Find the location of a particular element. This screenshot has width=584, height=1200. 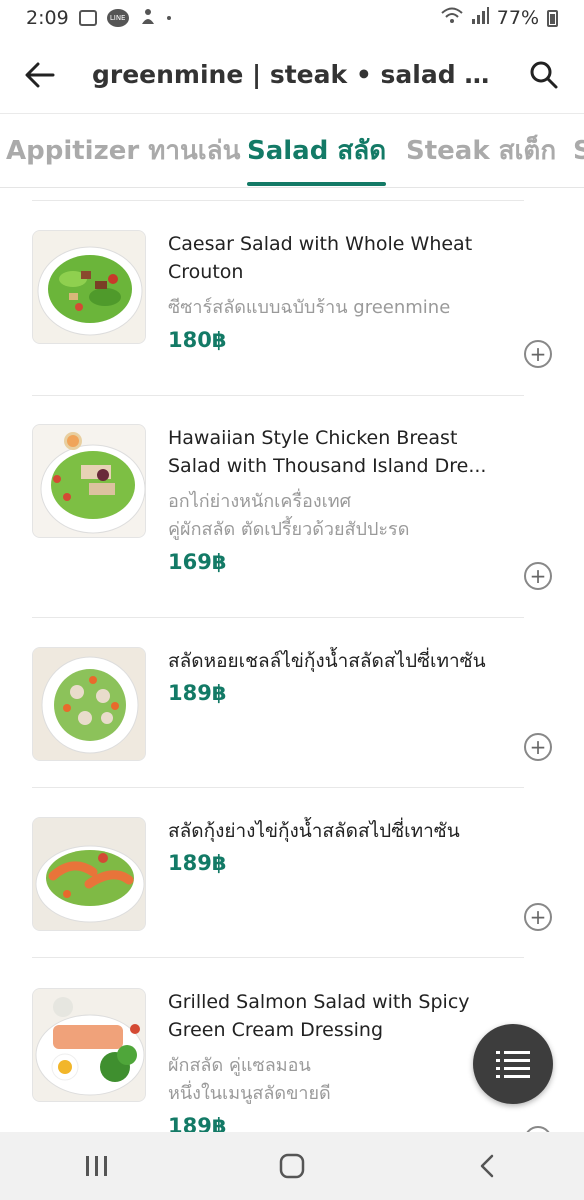

status-right: 77% is located at coordinates (499, 18).